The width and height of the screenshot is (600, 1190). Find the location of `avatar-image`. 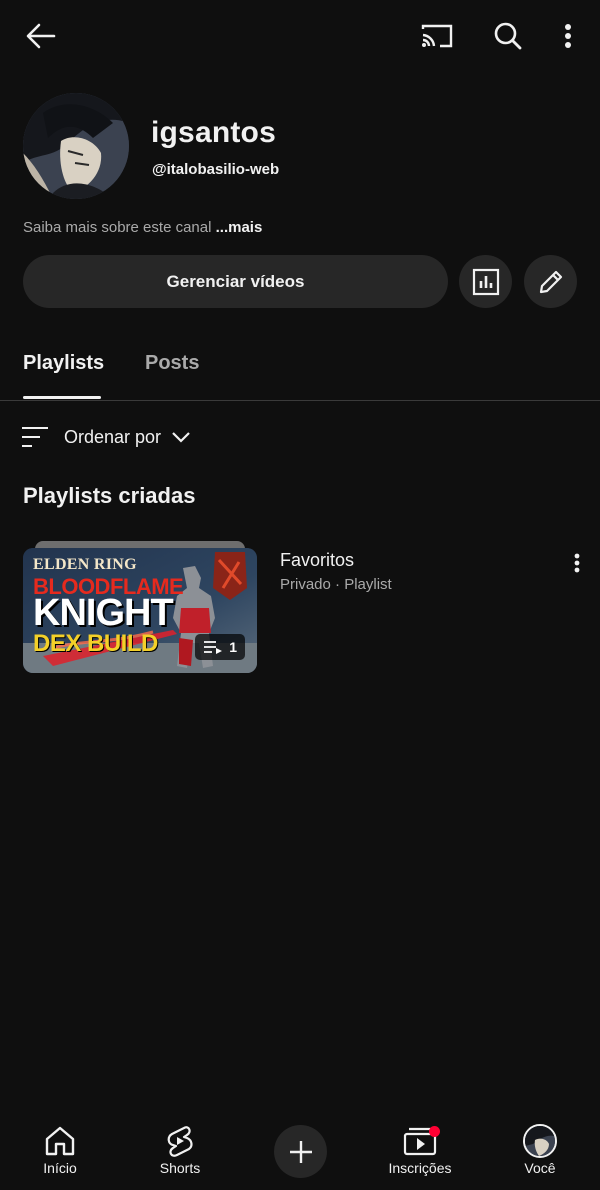

avatar-image is located at coordinates (76, 146).